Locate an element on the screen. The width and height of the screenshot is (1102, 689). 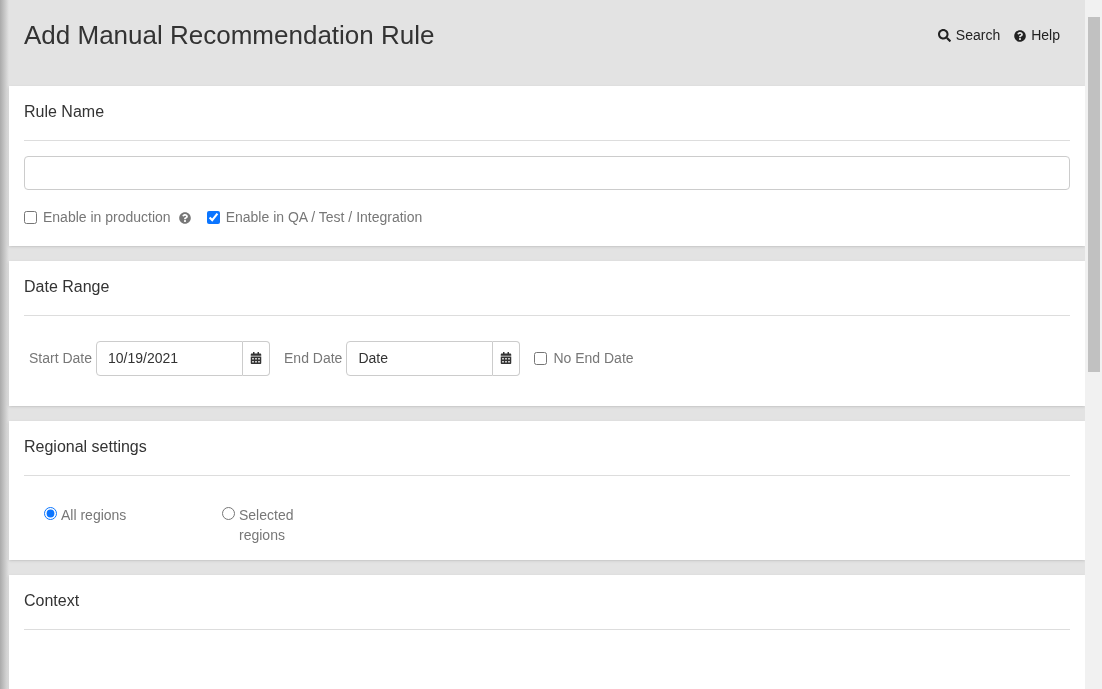
section-title: Rule Name is located at coordinates (547, 114).